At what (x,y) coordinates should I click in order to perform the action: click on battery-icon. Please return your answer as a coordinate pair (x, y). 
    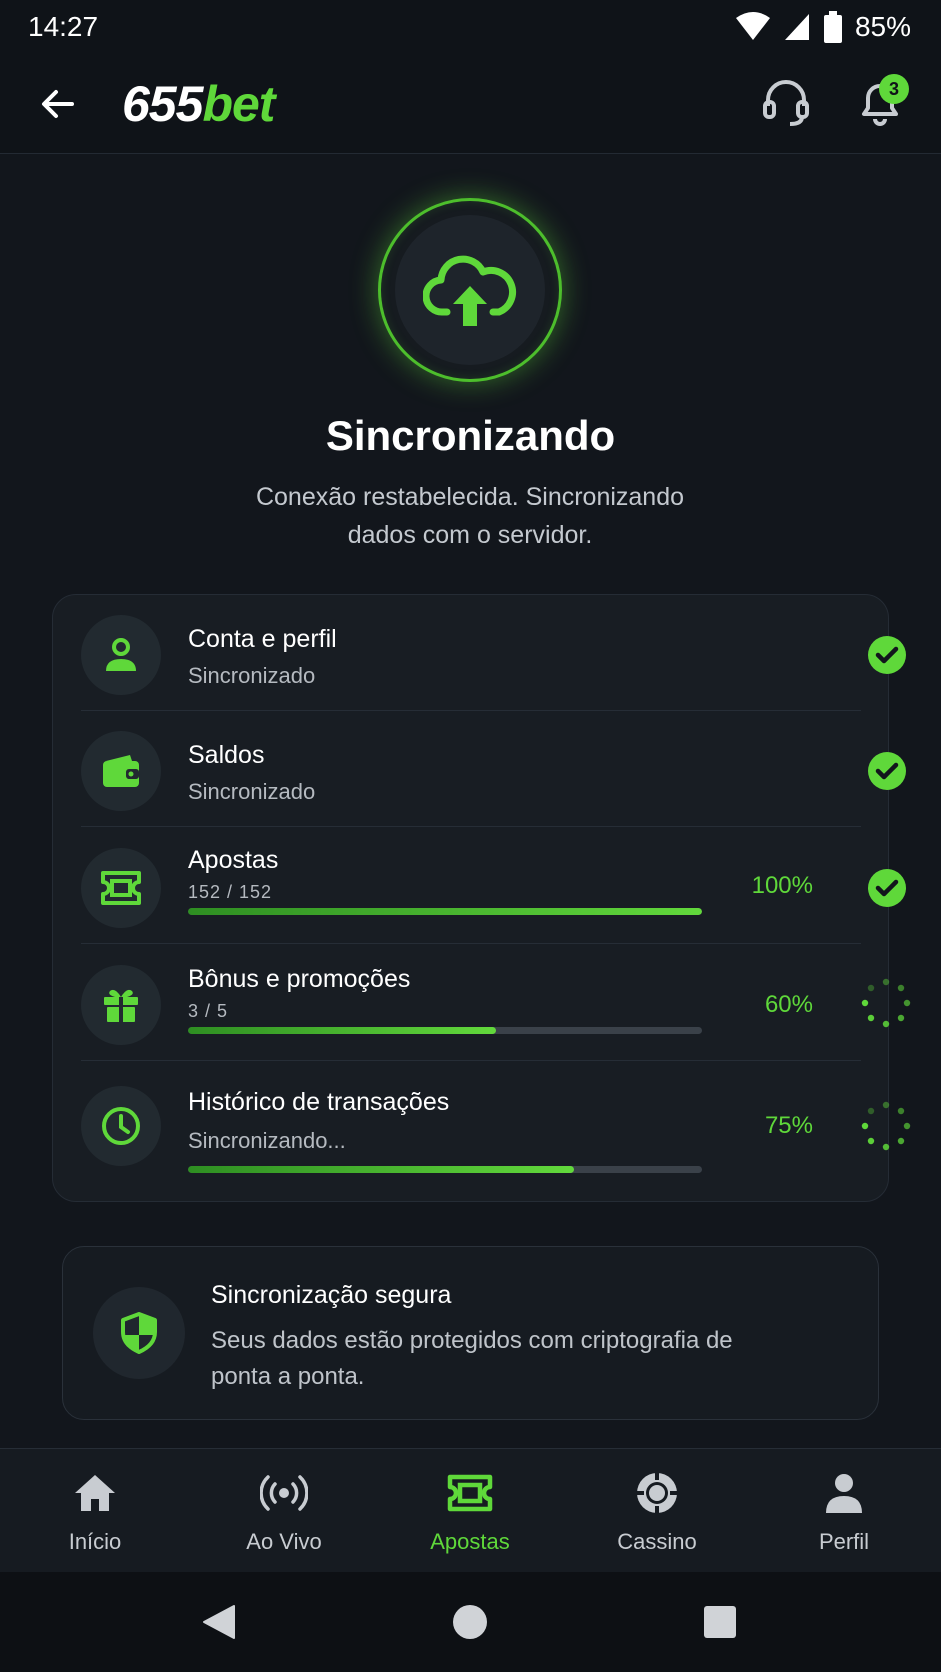
    Looking at the image, I should click on (832, 27).